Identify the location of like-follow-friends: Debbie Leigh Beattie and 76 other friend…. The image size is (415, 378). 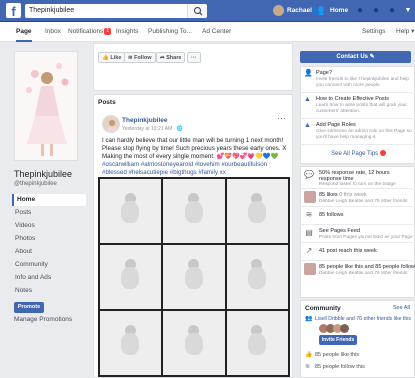
(363, 273).